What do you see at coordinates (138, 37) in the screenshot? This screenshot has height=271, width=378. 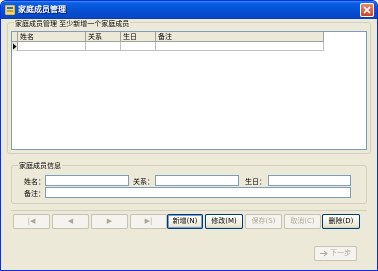 I see `column-header-birthday: 生日` at bounding box center [138, 37].